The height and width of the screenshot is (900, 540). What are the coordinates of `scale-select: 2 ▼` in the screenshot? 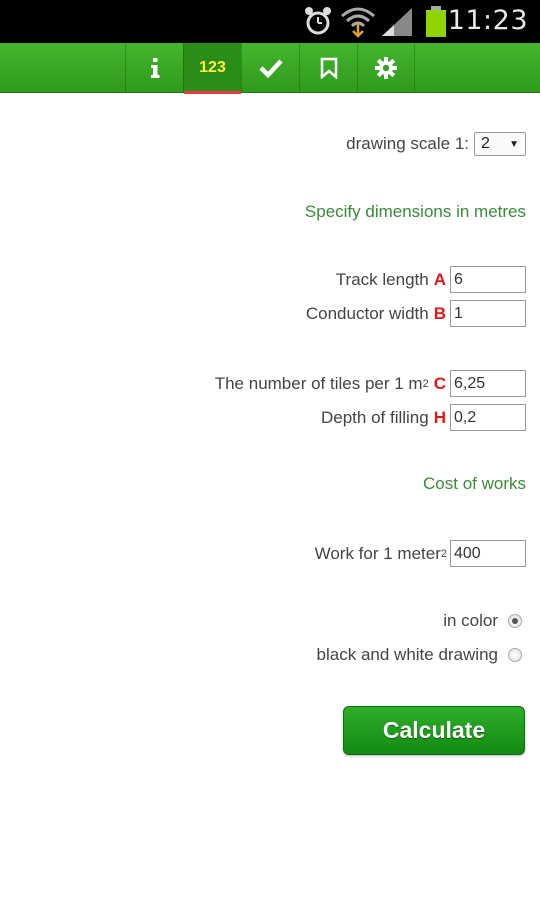 It's located at (500, 144).